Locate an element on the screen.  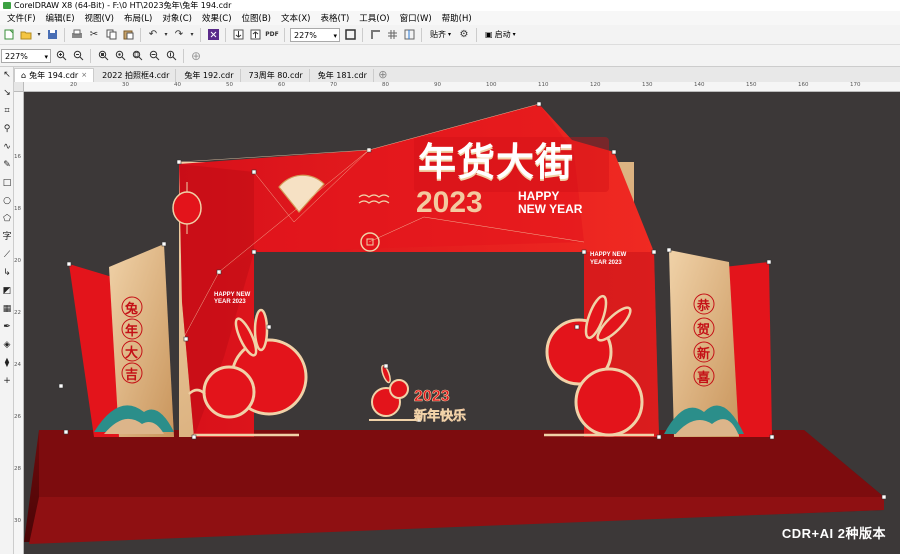
ellipse-tool-icon: ○ is located at coordinates (7, 201).